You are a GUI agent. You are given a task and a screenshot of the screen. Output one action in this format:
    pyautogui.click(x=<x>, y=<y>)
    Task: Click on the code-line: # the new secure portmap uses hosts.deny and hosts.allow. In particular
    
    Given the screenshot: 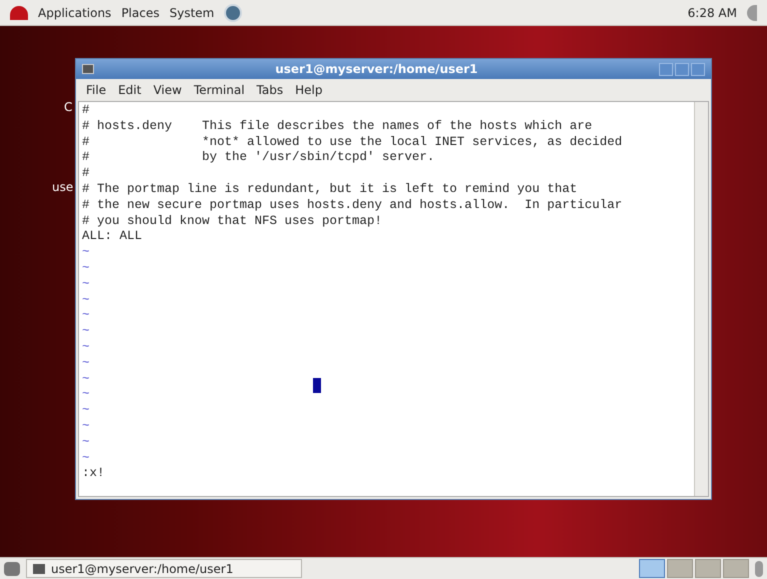 What is the action you would take?
    pyautogui.click(x=352, y=206)
    